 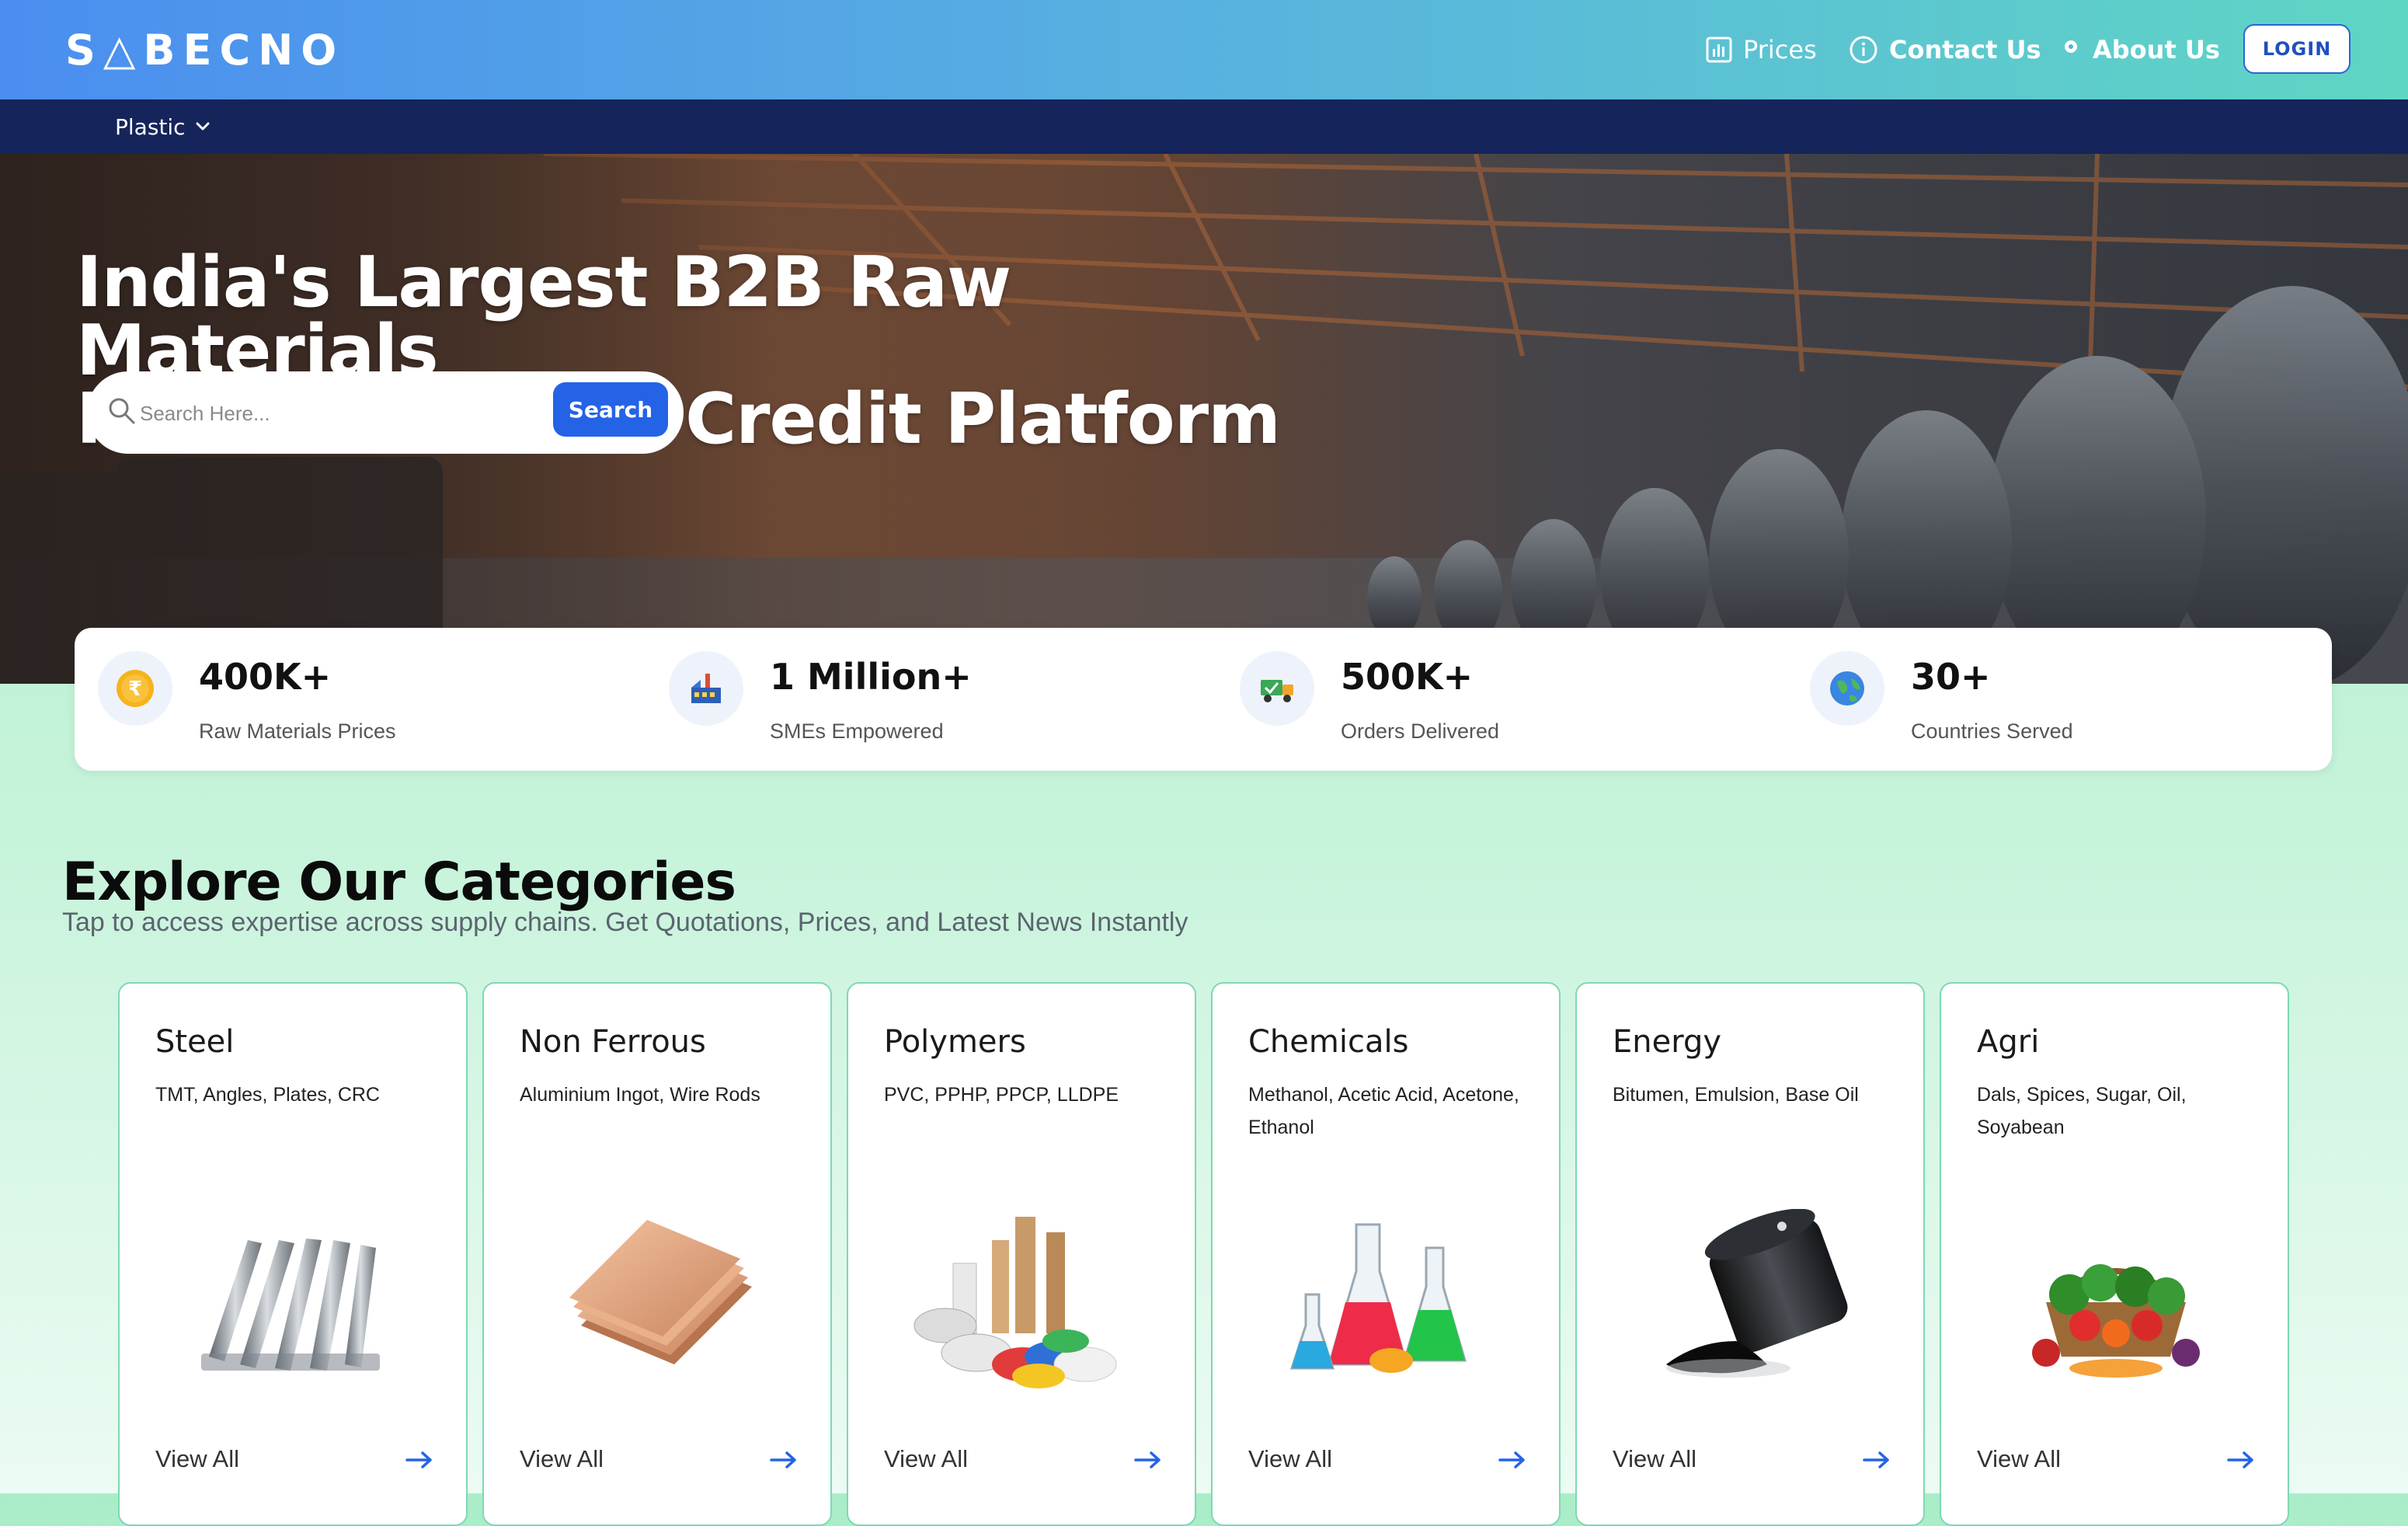 I want to click on polymer-rolls-granules-image, so click(x=1015, y=1302).